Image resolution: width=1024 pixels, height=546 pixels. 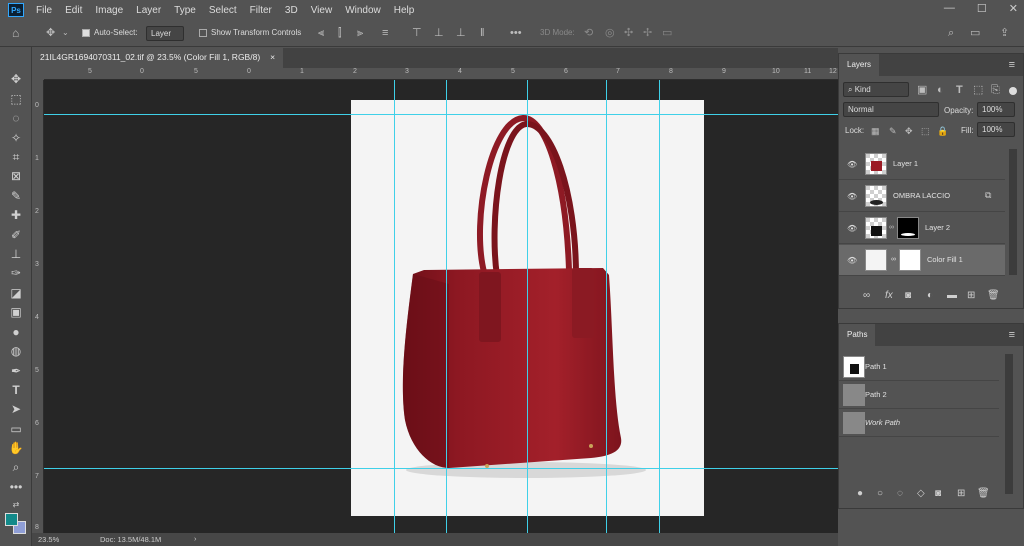 I want to click on history-brush-icon: ✑, so click(x=16, y=273).